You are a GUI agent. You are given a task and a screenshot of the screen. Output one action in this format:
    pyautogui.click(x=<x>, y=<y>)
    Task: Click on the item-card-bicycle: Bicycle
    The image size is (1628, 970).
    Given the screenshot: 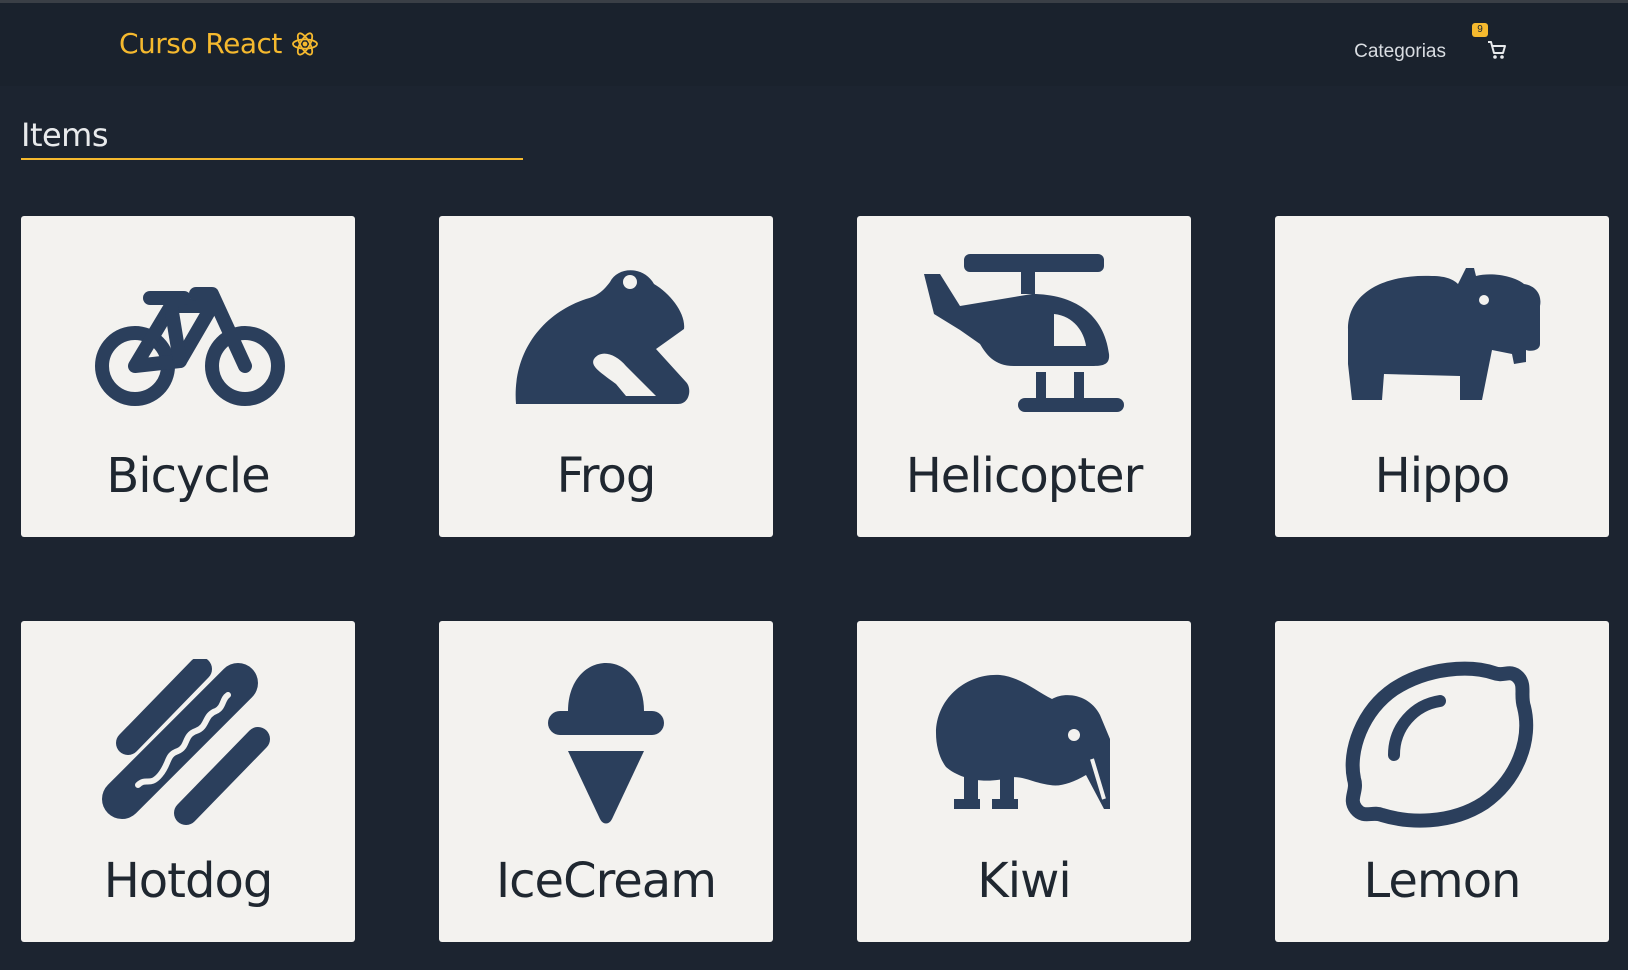 What is the action you would take?
    pyautogui.click(x=188, y=376)
    